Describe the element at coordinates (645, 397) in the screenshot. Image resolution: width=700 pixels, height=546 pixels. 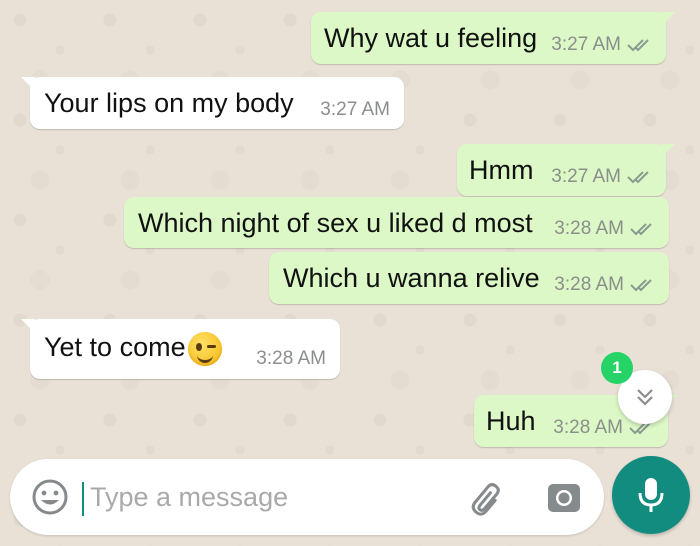
I see `double-chevron-down-icon` at that location.